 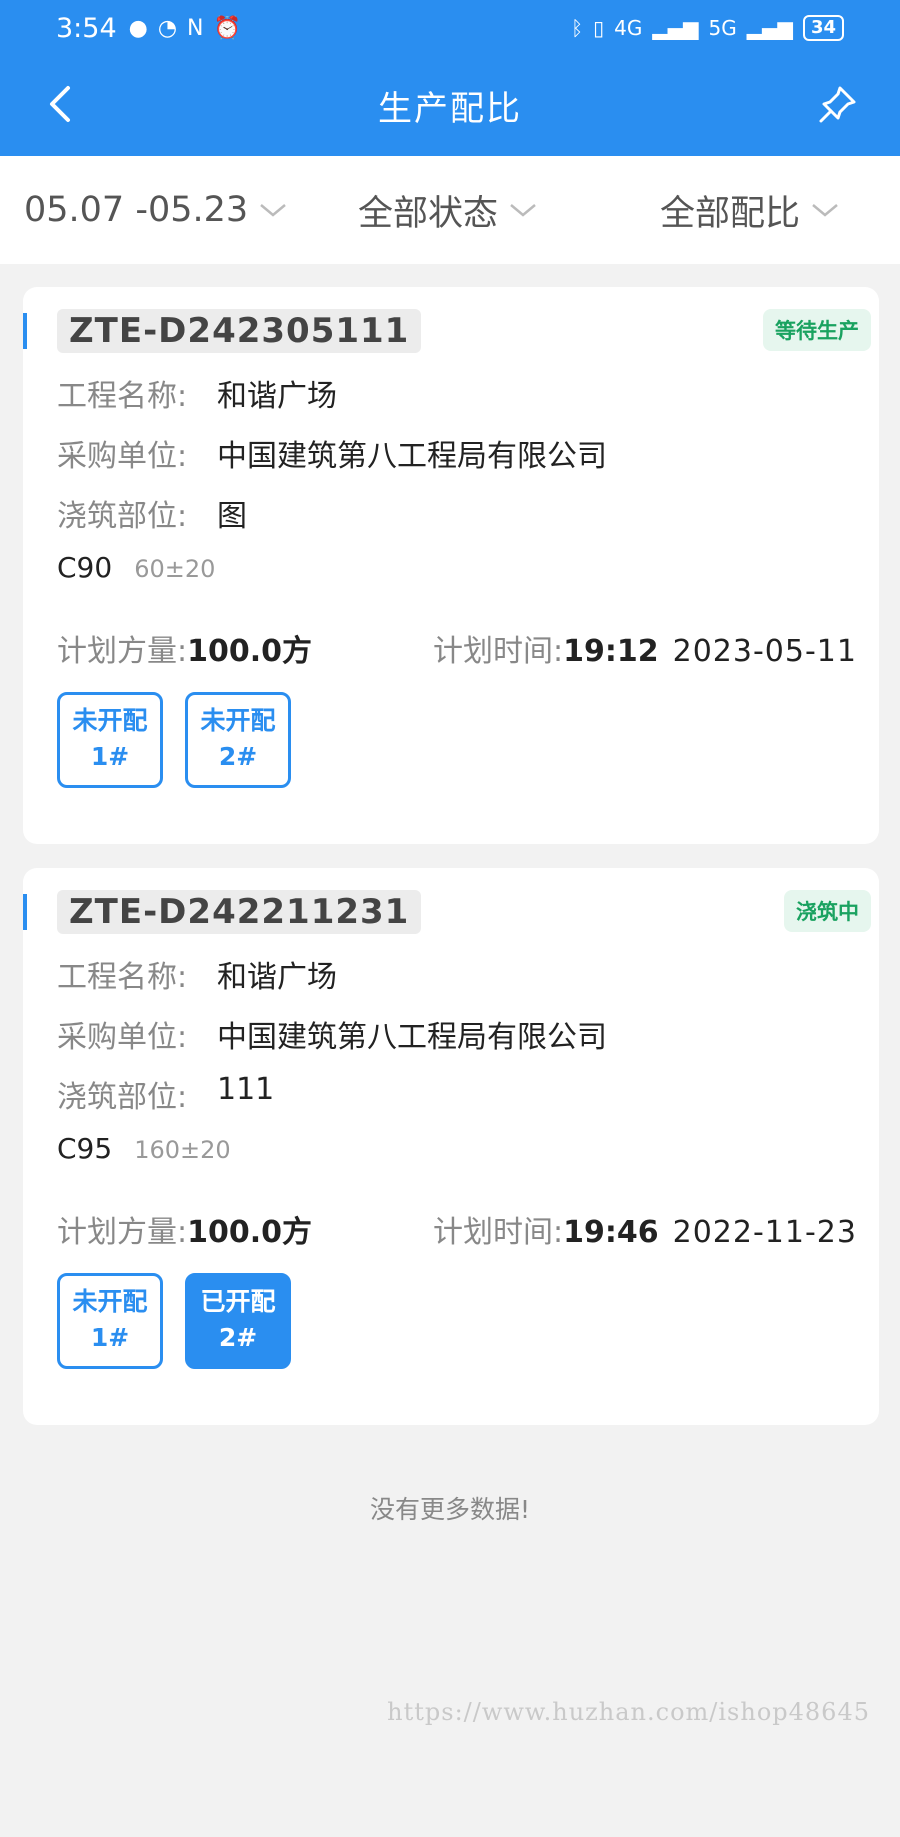 I want to click on date-value: 2022-11-23, so click(x=764, y=1232).